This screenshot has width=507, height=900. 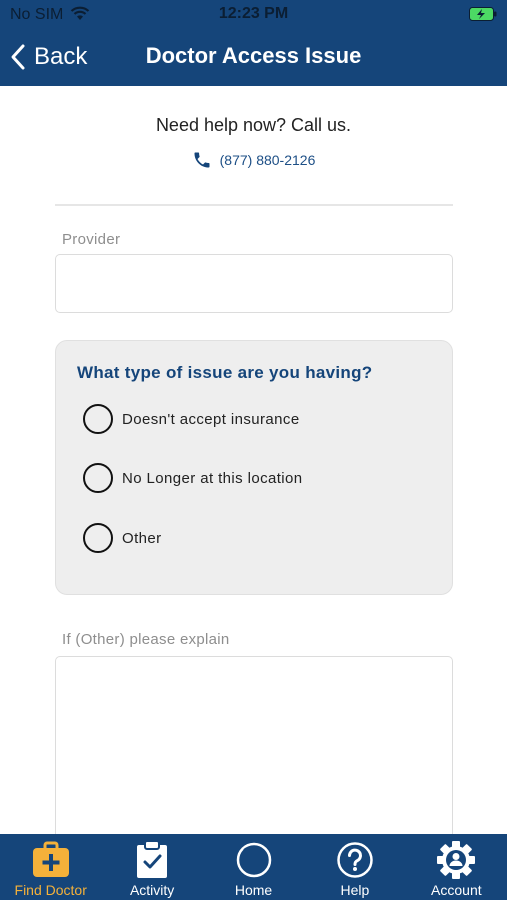 What do you see at coordinates (146, 639) in the screenshot?
I see `explain-label: If (Other) please explain` at bounding box center [146, 639].